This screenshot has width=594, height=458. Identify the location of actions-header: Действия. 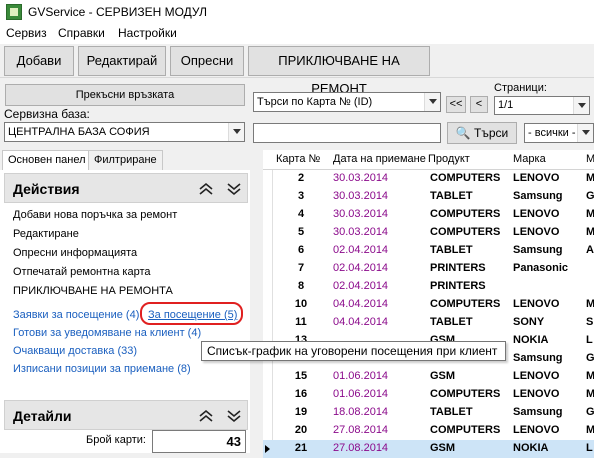
(126, 188).